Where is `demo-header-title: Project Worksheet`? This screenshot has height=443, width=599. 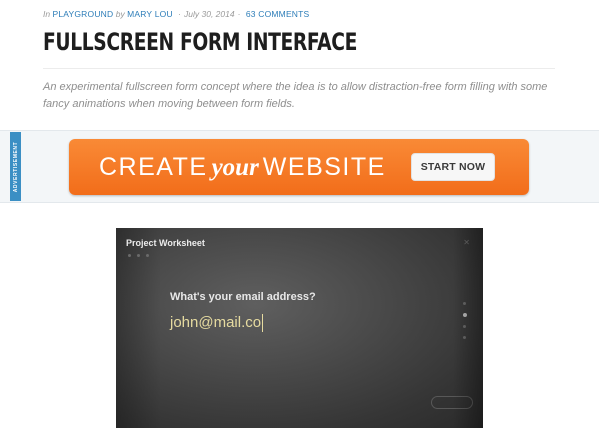 demo-header-title: Project Worksheet is located at coordinates (165, 243).